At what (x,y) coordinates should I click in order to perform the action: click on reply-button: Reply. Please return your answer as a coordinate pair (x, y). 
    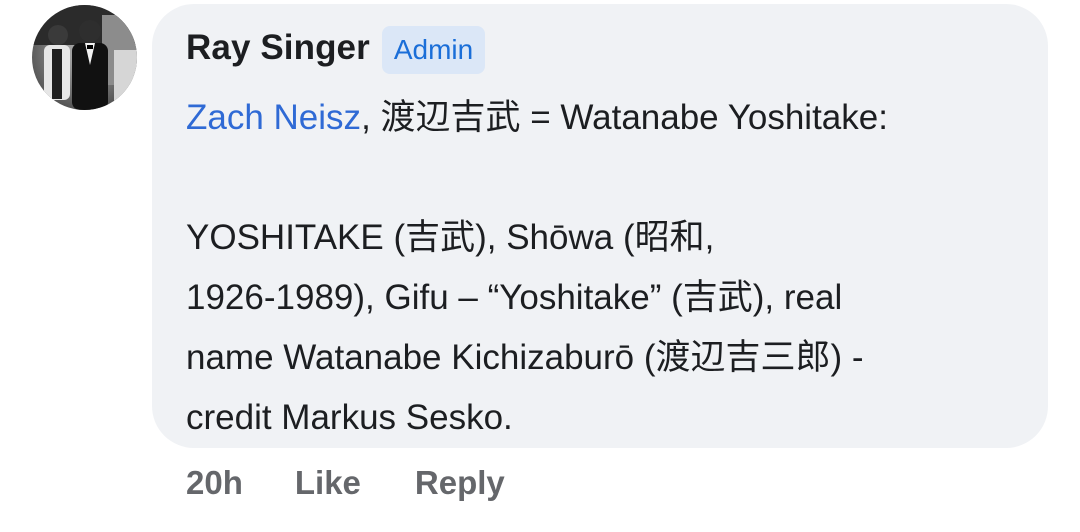
    Looking at the image, I should click on (460, 483).